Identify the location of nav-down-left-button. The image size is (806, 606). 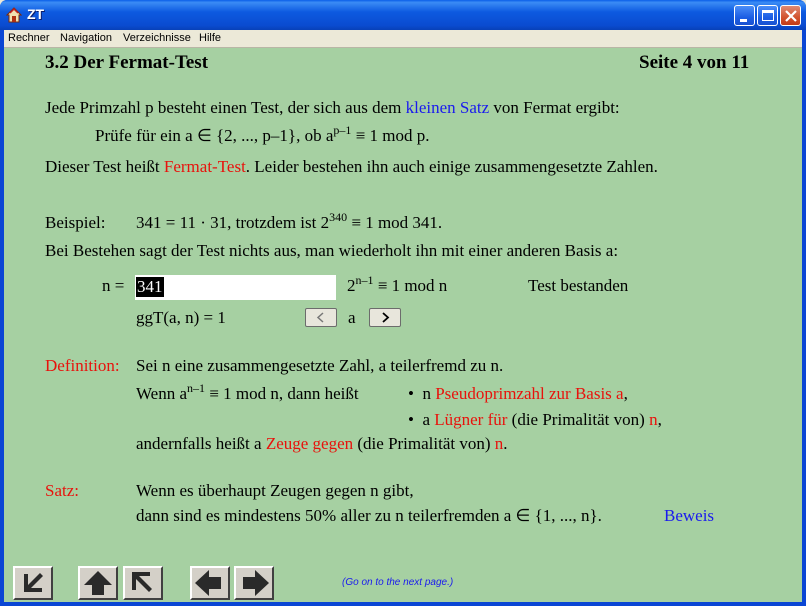
(33, 583).